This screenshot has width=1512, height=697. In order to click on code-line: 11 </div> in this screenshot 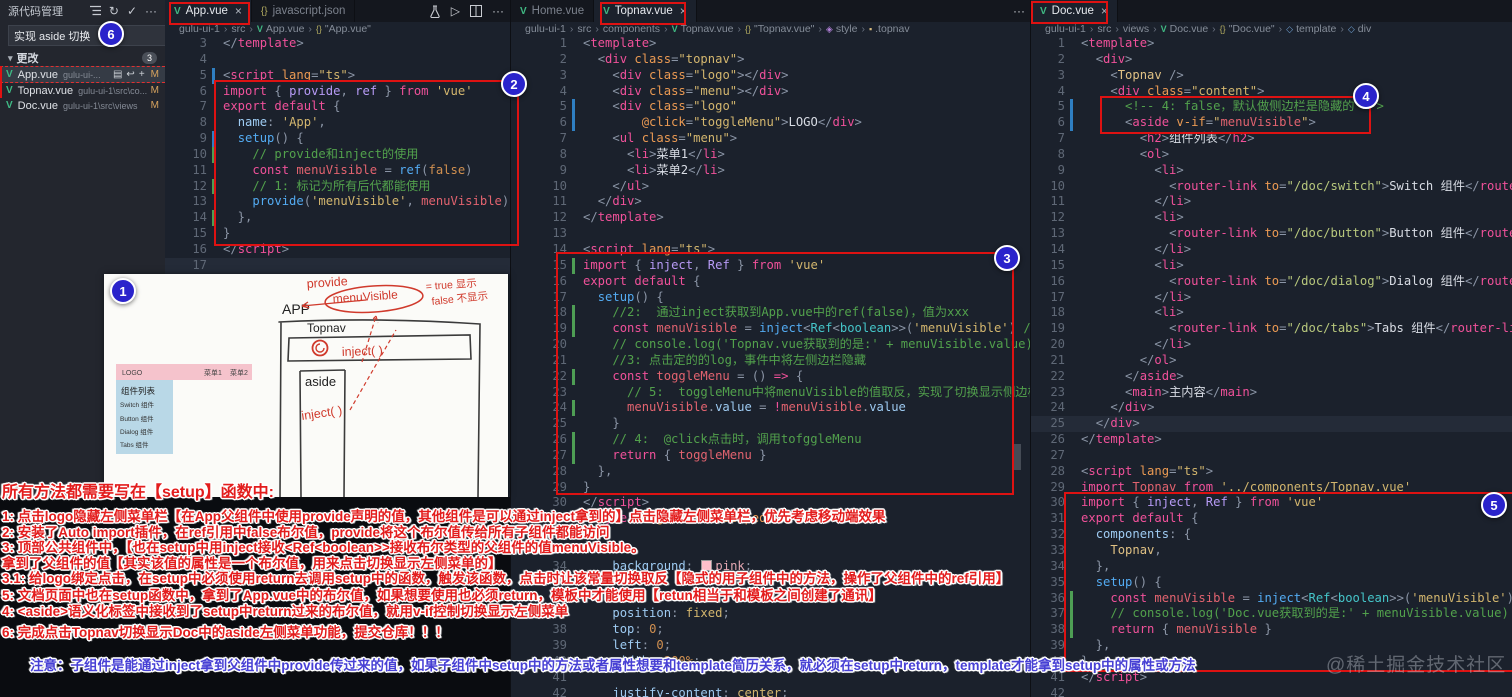, I will do `click(771, 202)`.